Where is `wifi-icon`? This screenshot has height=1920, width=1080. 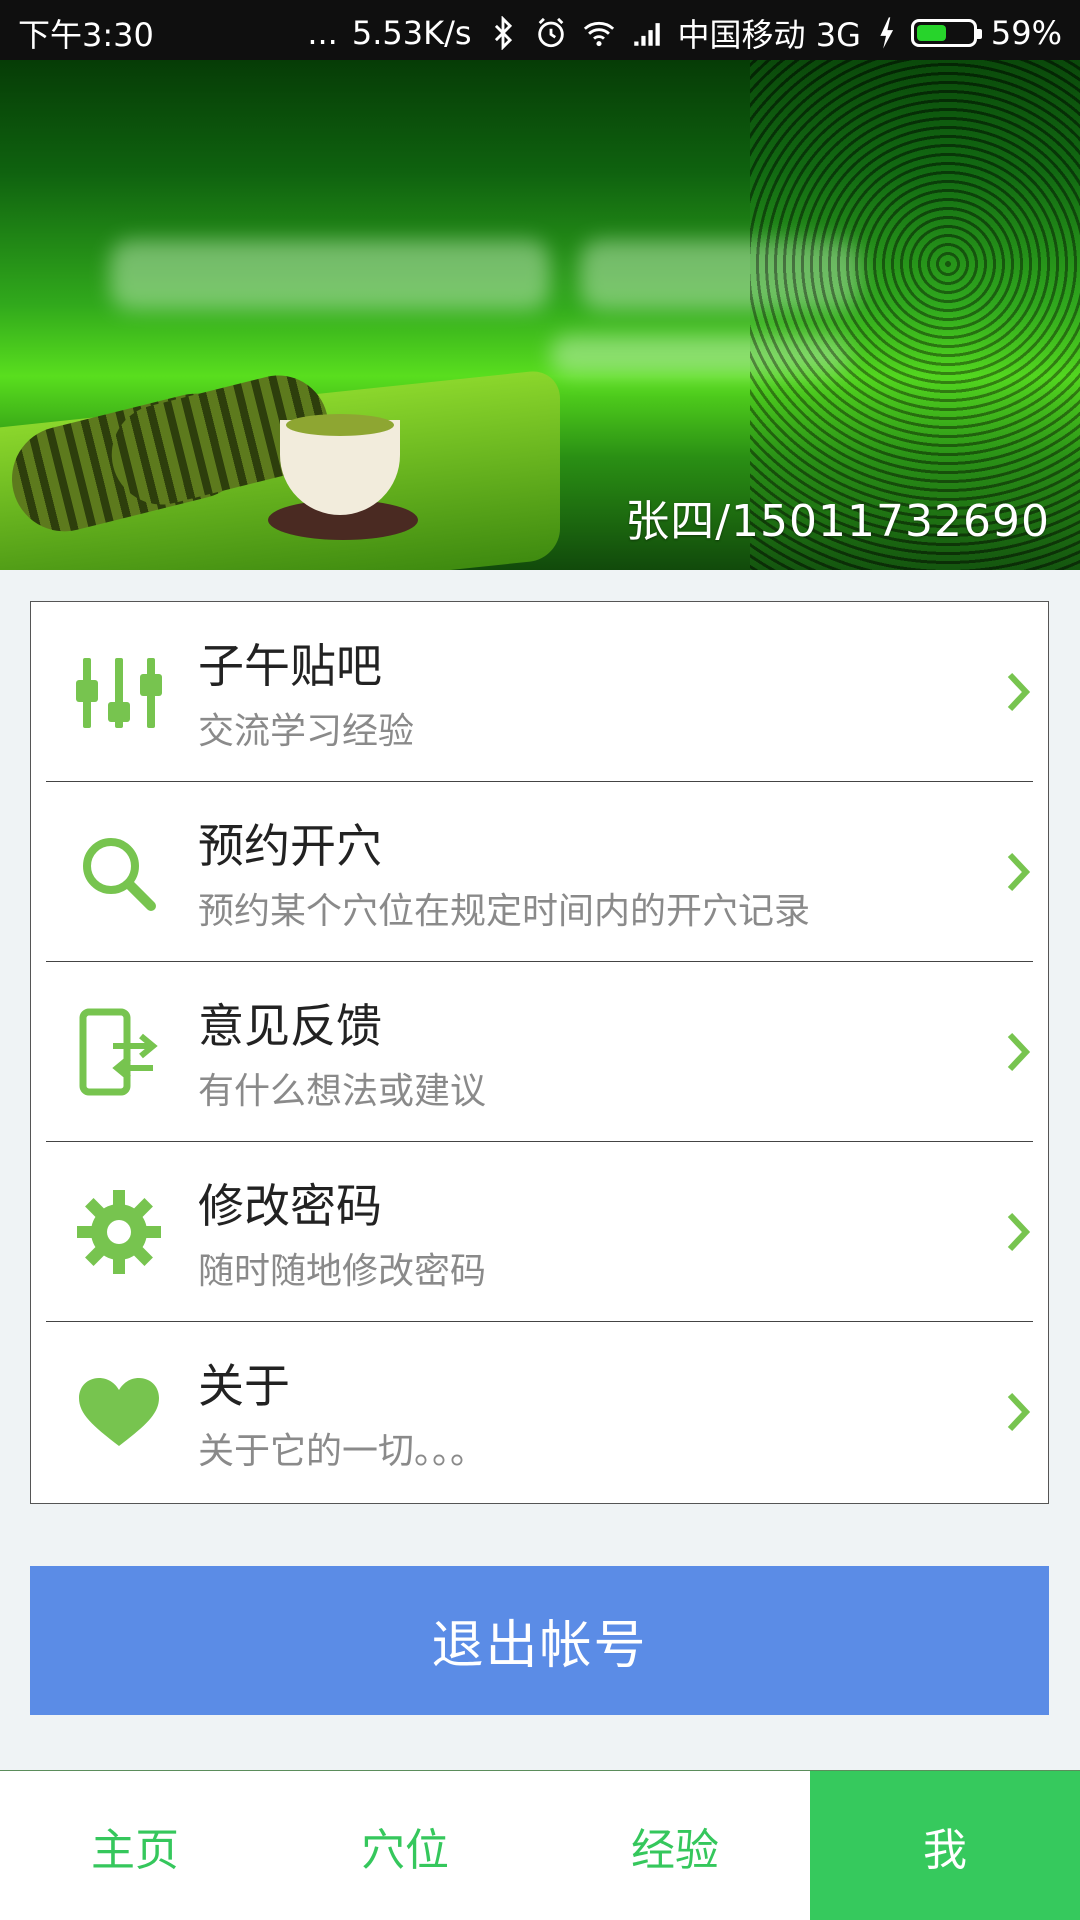
wifi-icon is located at coordinates (598, 34).